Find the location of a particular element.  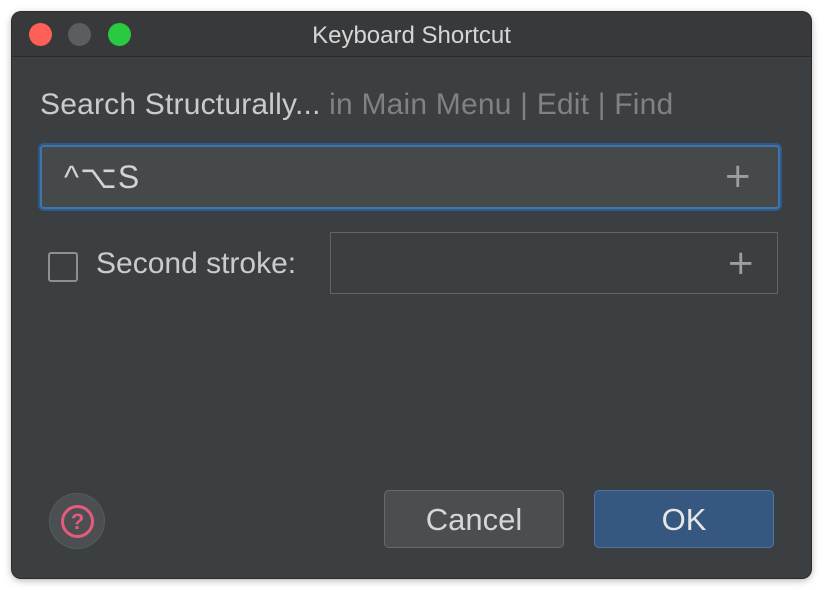

help-button: ? is located at coordinates (77, 521).